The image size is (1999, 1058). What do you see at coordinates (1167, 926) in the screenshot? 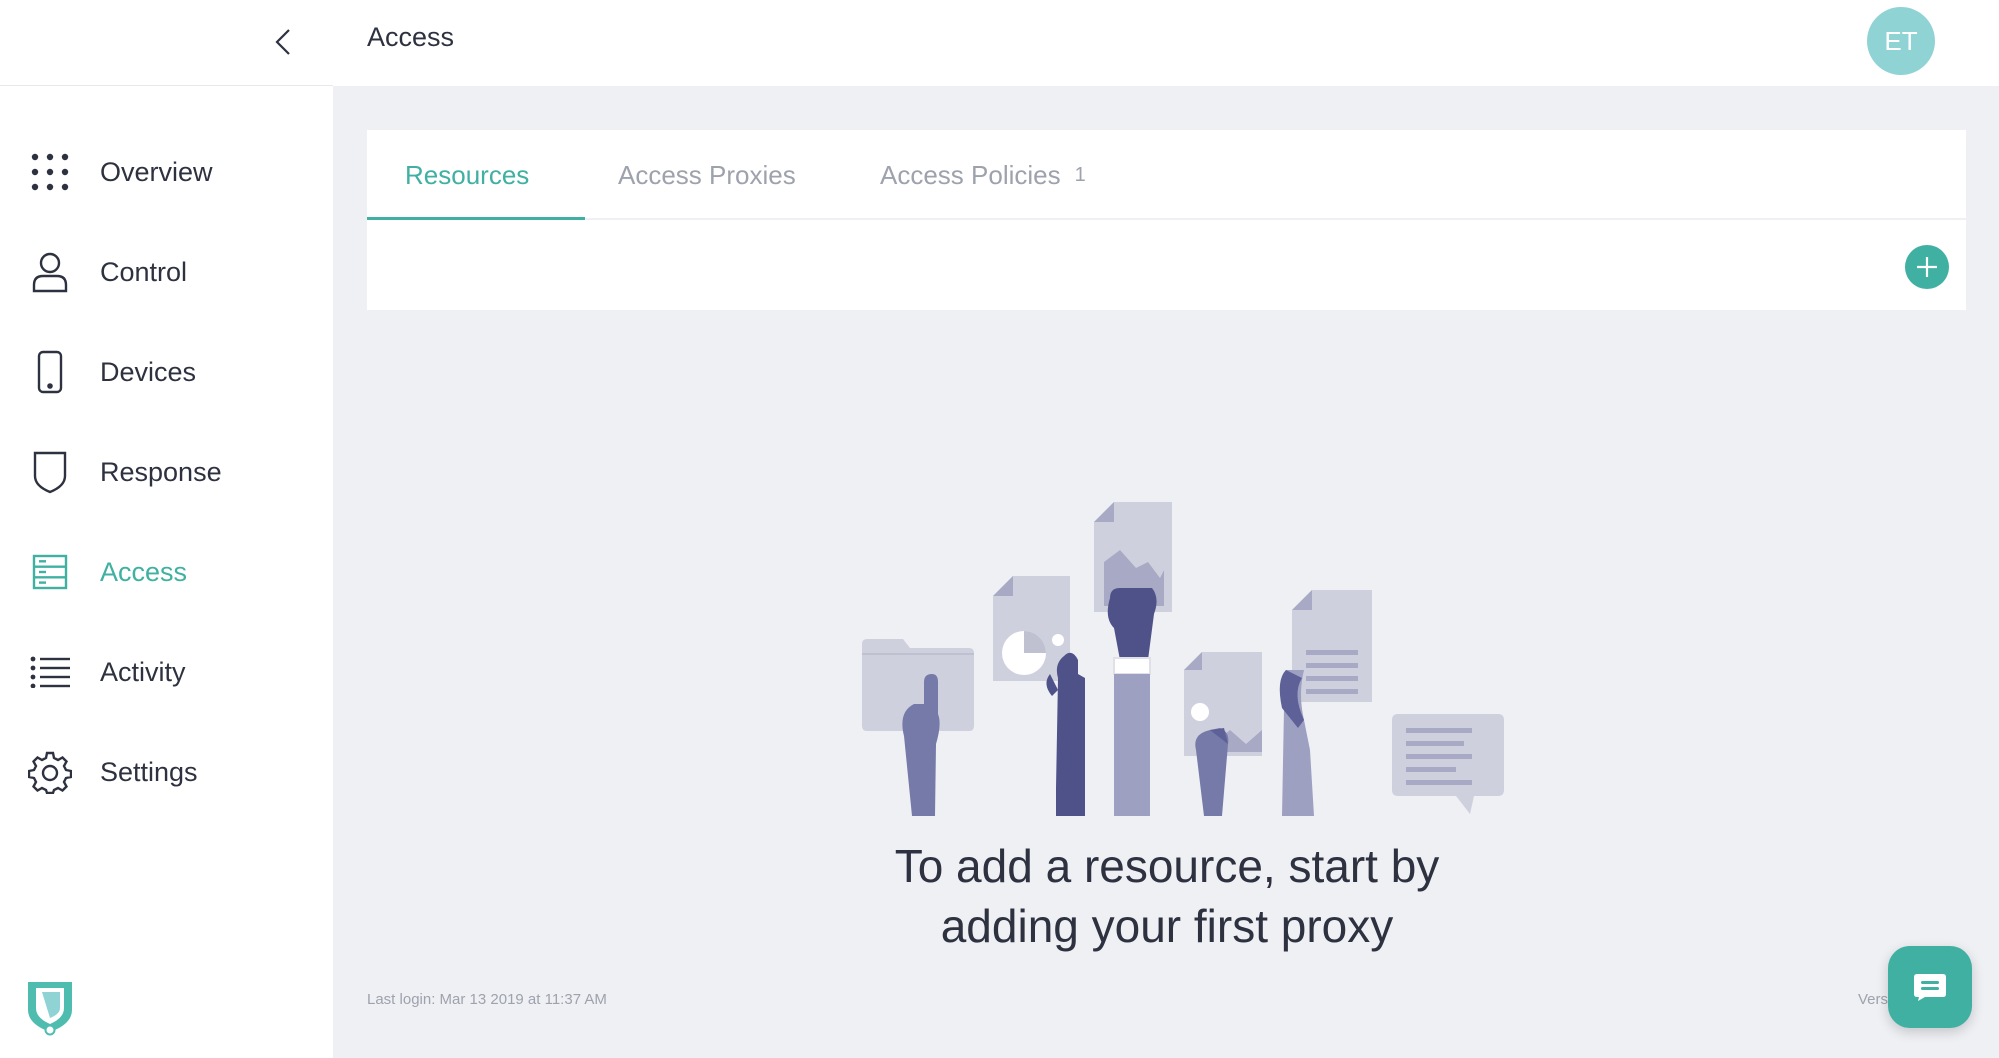
I see `empty-state-line-2: adding your first proxy` at bounding box center [1167, 926].